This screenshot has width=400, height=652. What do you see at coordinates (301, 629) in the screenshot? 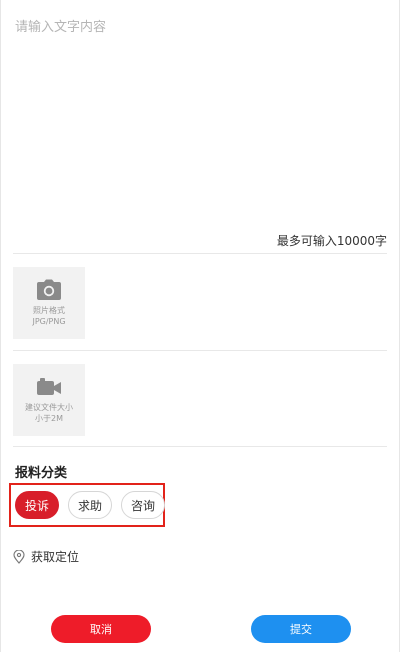
I see `submit-button: 提交` at bounding box center [301, 629].